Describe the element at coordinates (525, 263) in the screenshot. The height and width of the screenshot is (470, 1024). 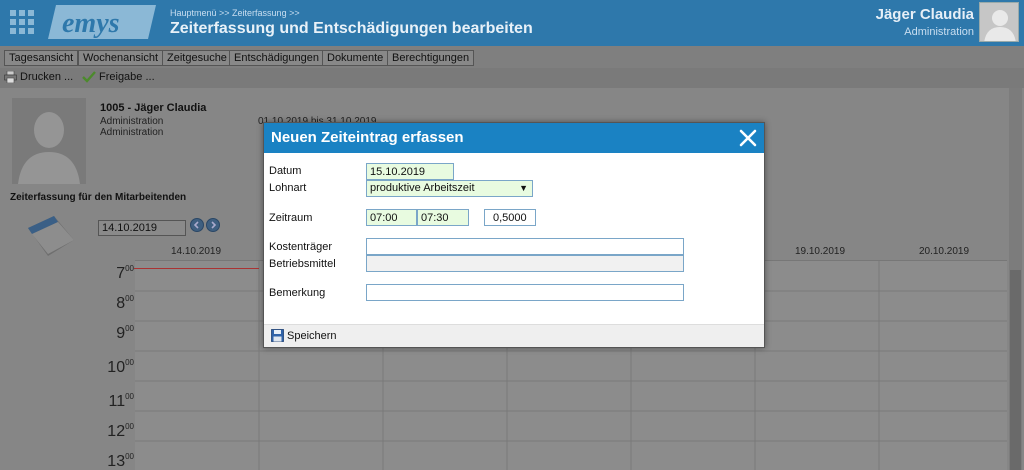
I see `betriebsmittel-input` at that location.